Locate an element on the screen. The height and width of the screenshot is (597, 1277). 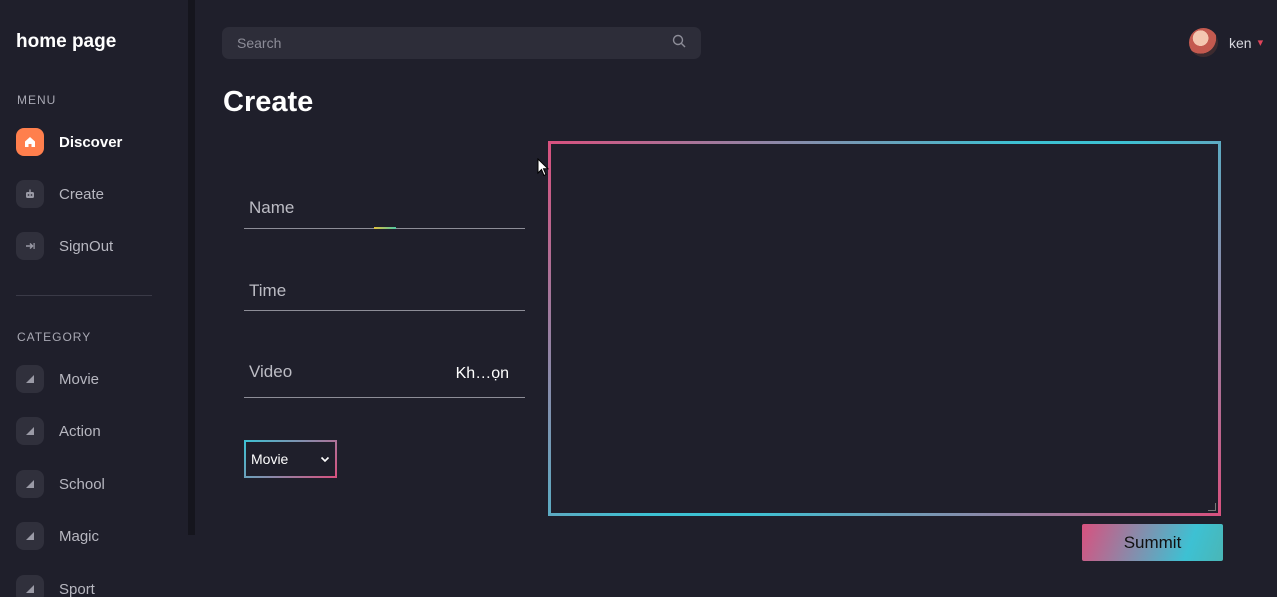
sidebar-item-discover: Discover is located at coordinates (69, 142).